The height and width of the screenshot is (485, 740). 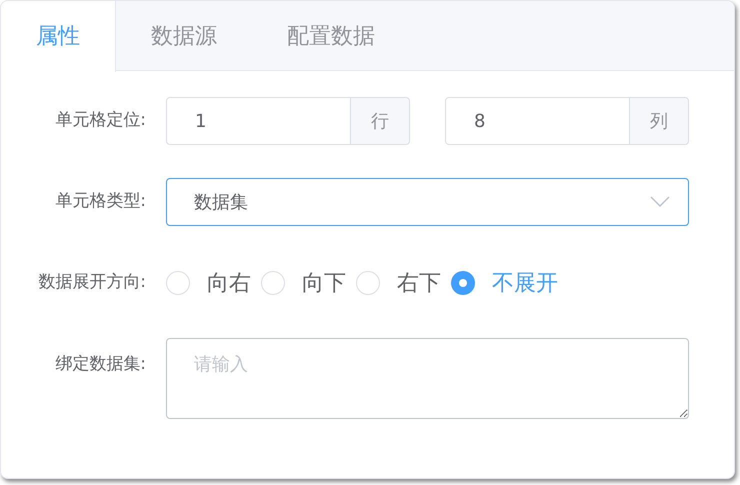 I want to click on field-label: 单元格类型:, so click(x=100, y=202).